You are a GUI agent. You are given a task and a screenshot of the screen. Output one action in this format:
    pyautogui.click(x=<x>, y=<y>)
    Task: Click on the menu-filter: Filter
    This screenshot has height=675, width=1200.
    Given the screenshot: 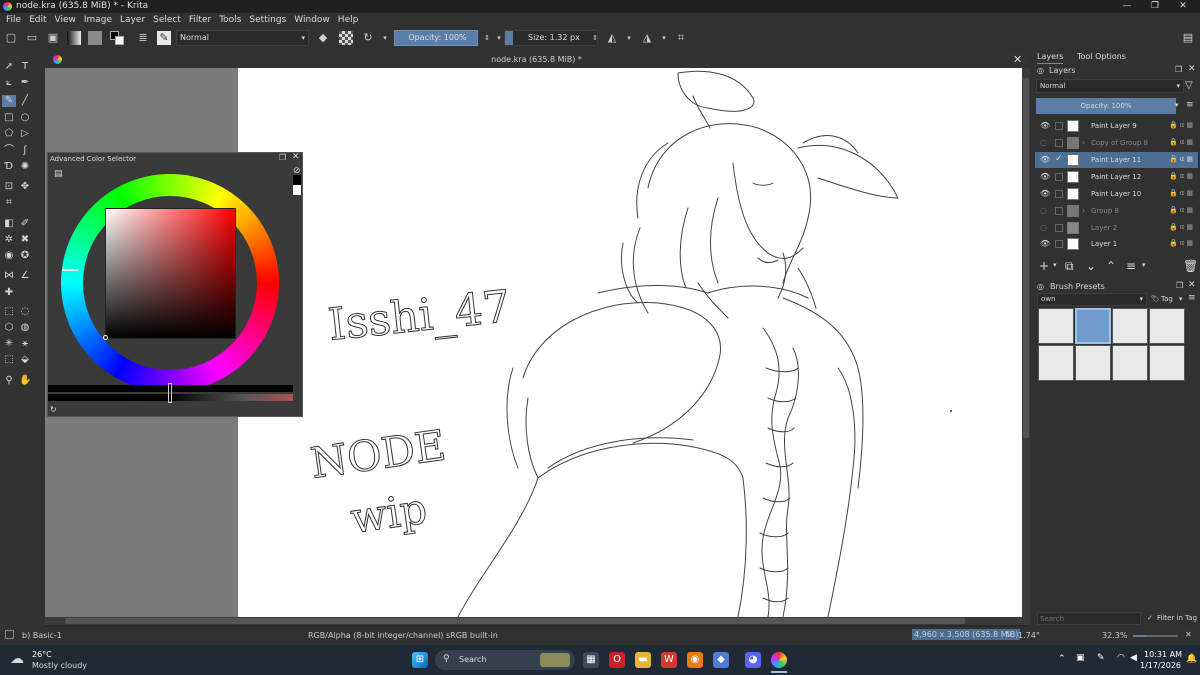 What is the action you would take?
    pyautogui.click(x=200, y=20)
    